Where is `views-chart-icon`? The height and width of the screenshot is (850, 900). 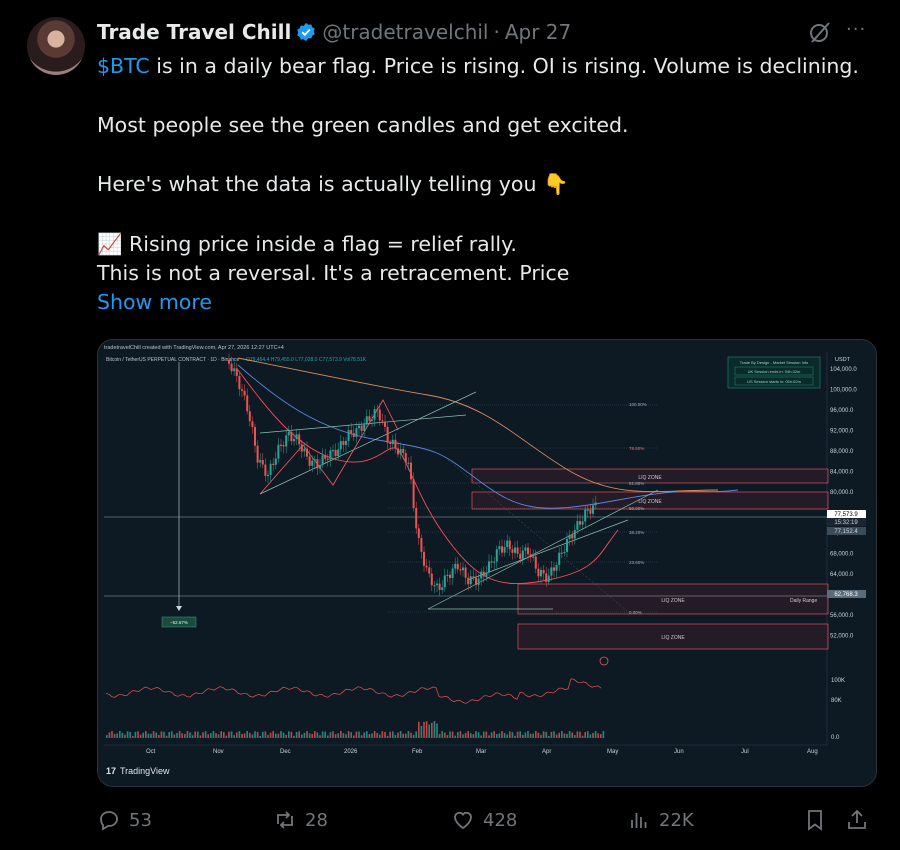 views-chart-icon is located at coordinates (639, 820).